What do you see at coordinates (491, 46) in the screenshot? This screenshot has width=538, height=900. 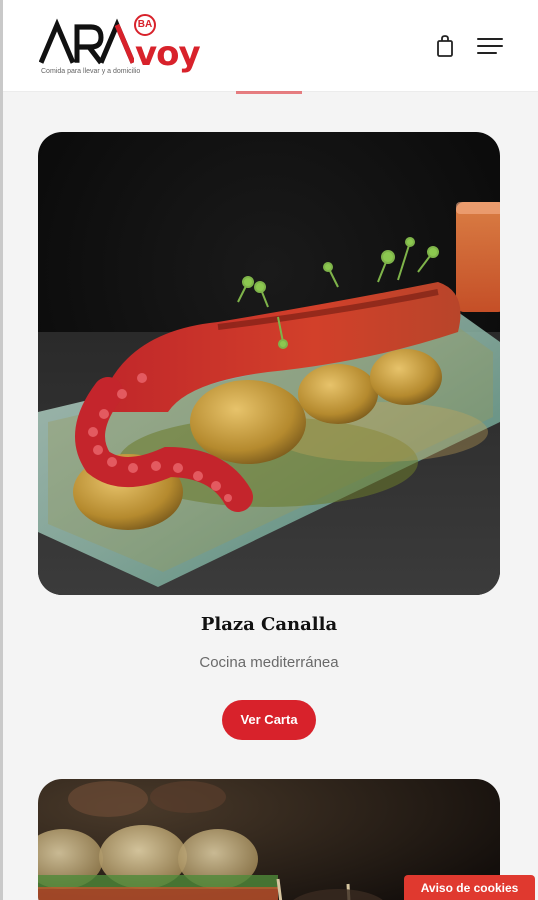 I see `hamburger-menu-icon` at bounding box center [491, 46].